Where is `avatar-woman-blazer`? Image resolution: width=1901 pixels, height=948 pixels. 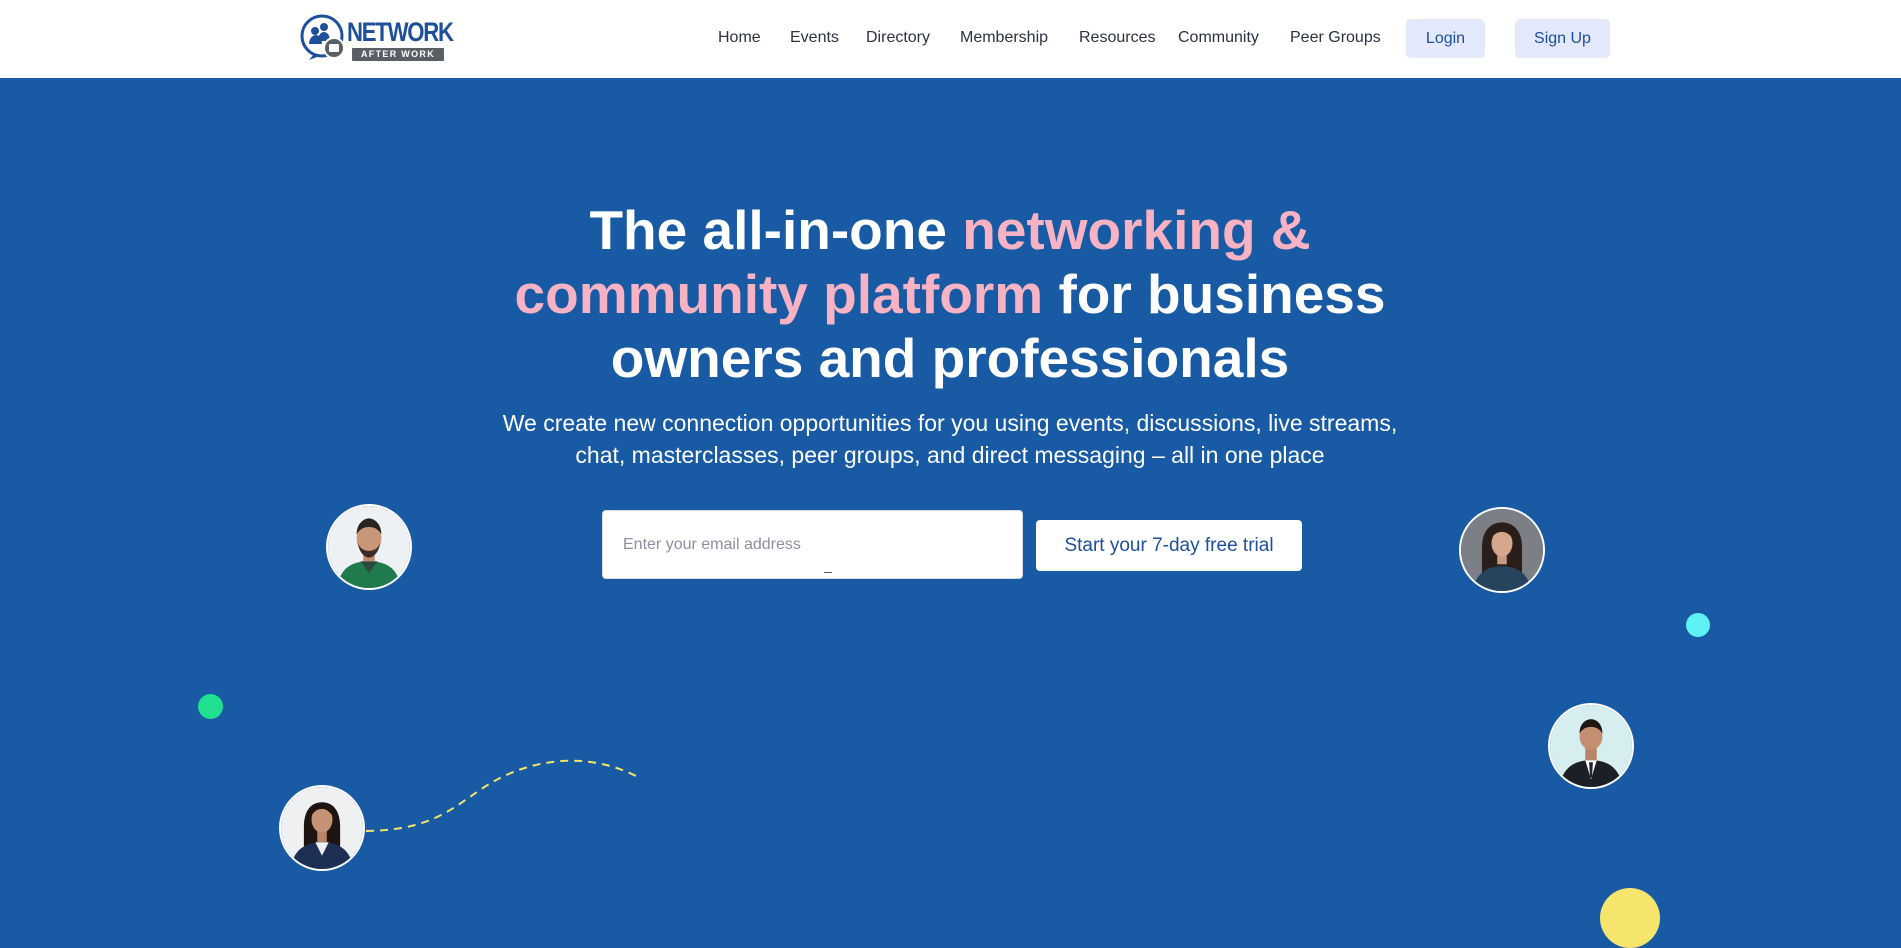
avatar-woman-blazer is located at coordinates (322, 828).